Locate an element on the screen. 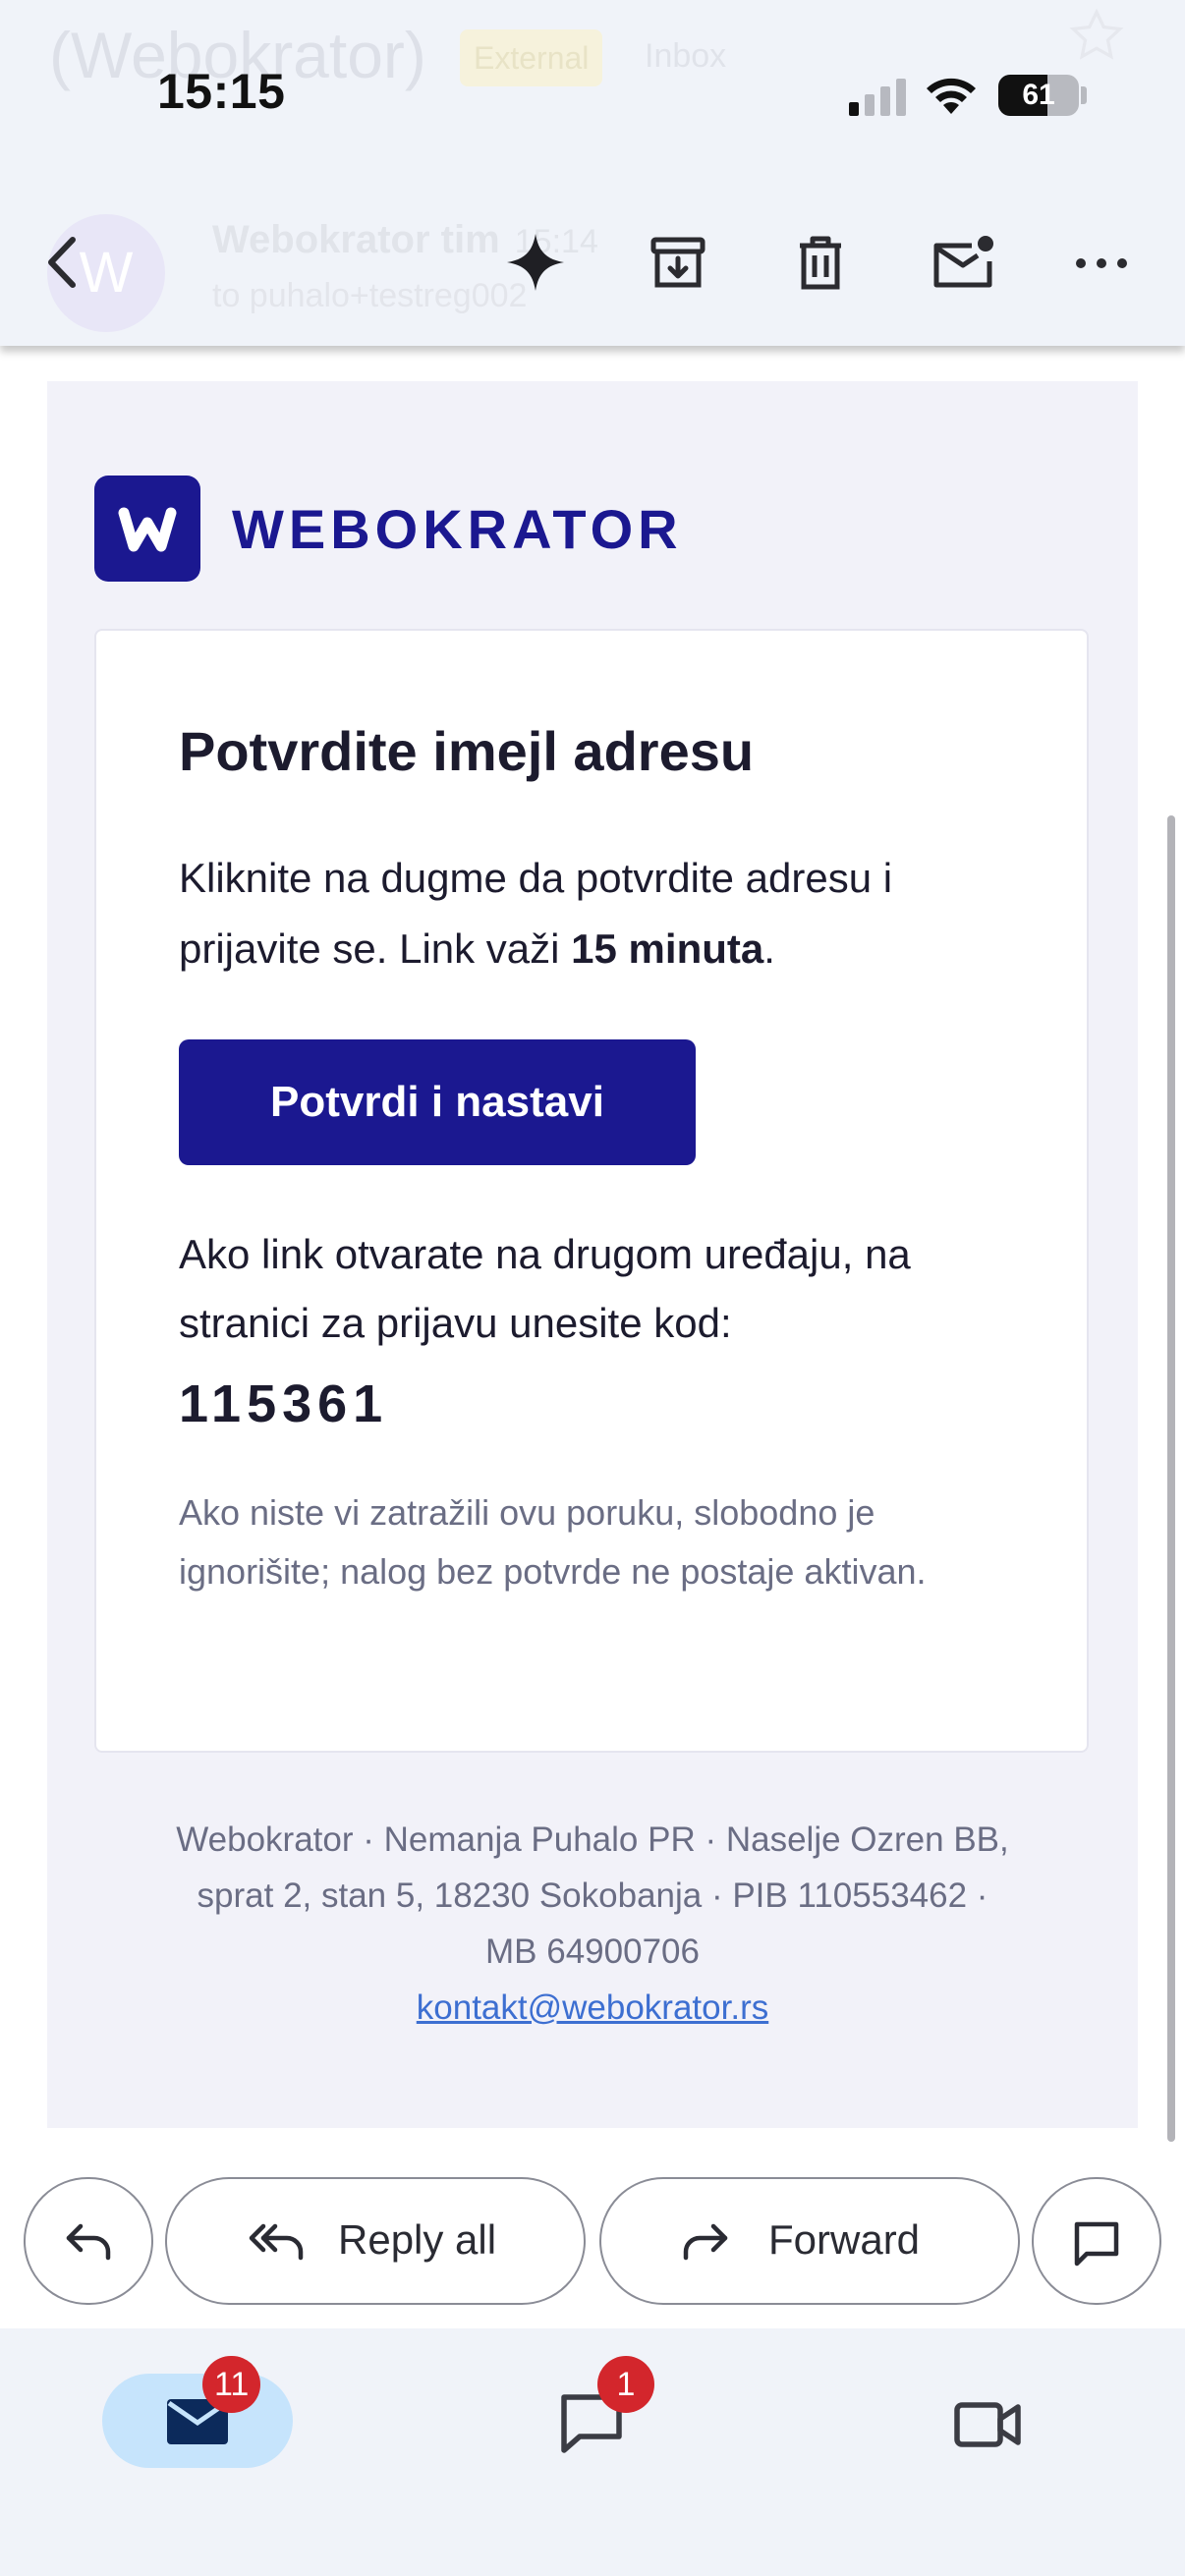  brand-name: WEBOKRATOR is located at coordinates (458, 529).